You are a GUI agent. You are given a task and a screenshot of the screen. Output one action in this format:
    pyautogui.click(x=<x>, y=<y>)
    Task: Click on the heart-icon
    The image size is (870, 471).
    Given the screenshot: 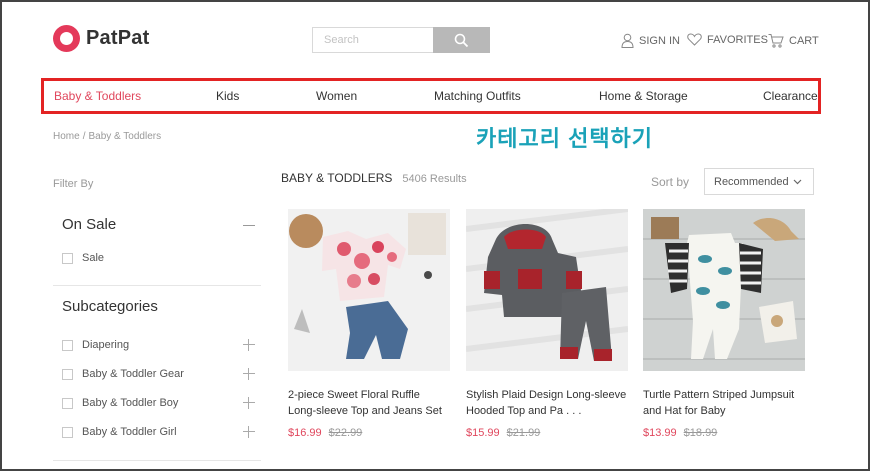 What is the action you would take?
    pyautogui.click(x=694, y=39)
    